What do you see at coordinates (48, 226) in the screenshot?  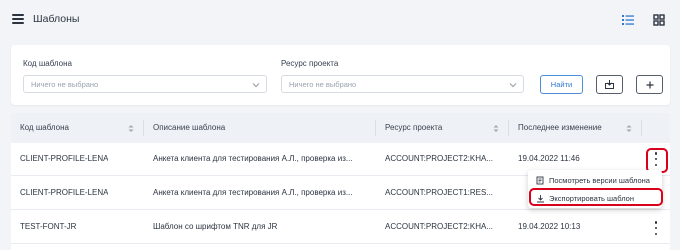 I see `cell-code: TEST-FONT-JR` at bounding box center [48, 226].